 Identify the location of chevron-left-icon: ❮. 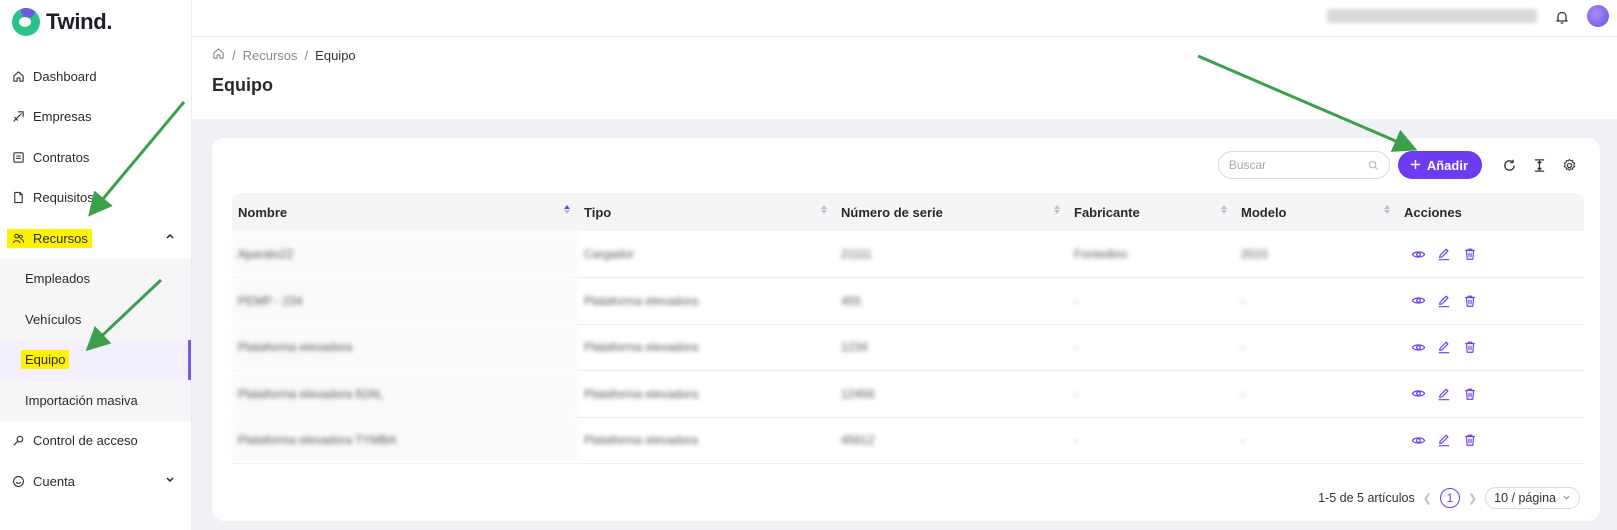
(1427, 498).